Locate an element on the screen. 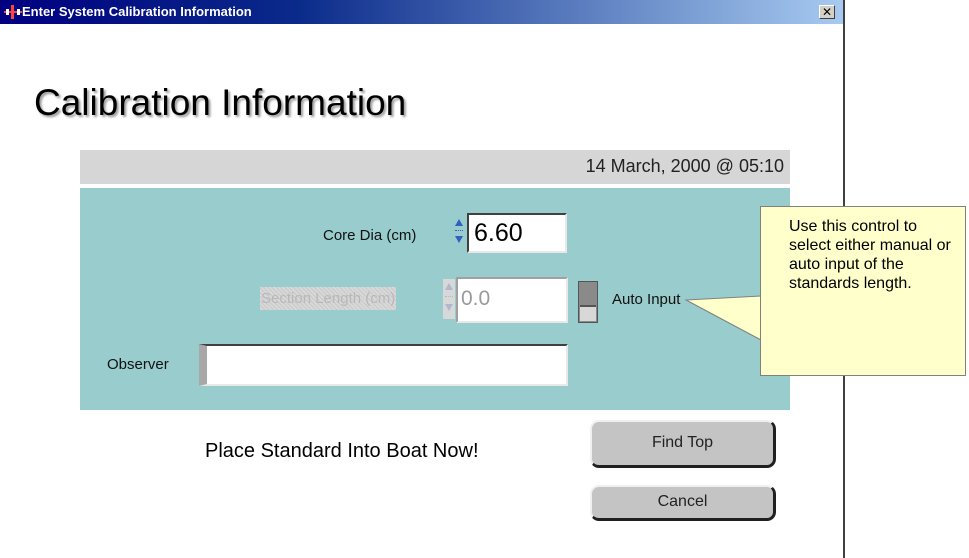 Image resolution: width=969 pixels, height=558 pixels. find-top-button: Find Top is located at coordinates (683, 444).